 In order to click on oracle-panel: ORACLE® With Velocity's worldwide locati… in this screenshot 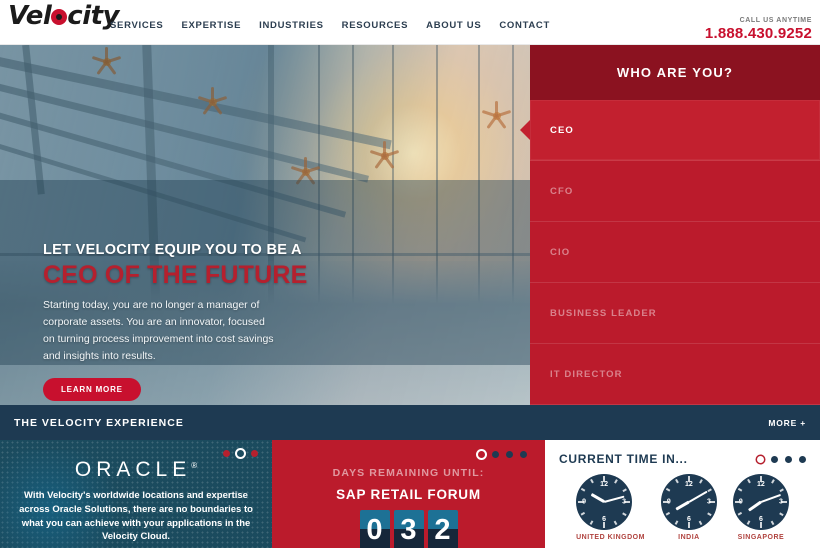, I will do `click(136, 494)`.